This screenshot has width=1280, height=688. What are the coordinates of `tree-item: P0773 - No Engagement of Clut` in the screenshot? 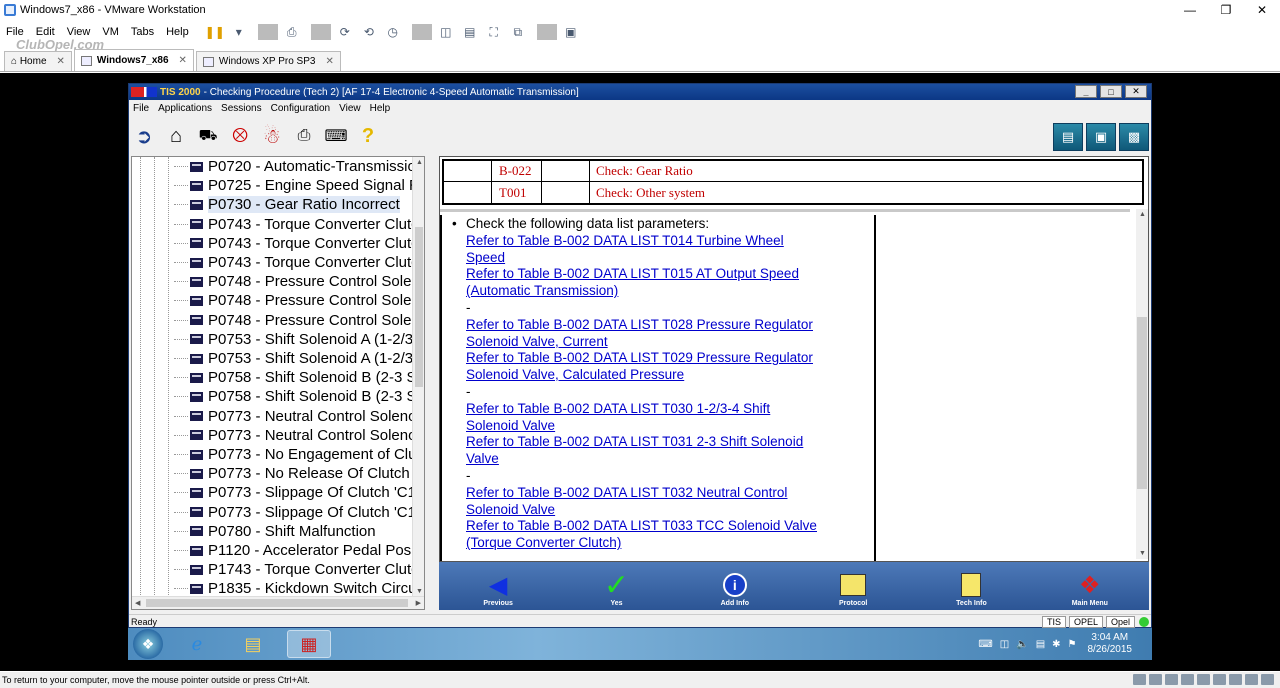 It's located at (297, 454).